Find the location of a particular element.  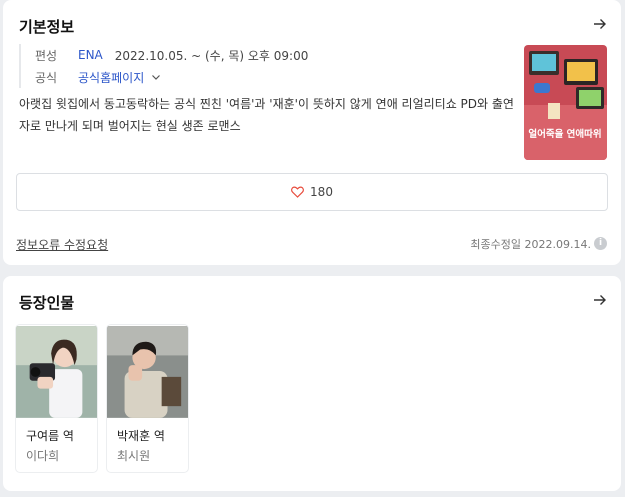

homepage-label: 공식홈페이지 is located at coordinates (111, 77).